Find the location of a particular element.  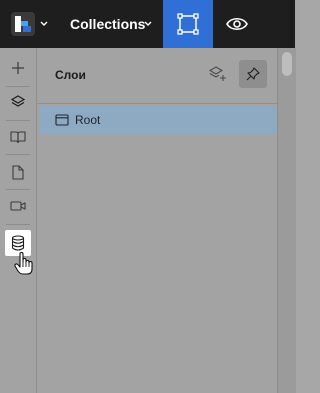

top-bar: Collections is located at coordinates (147, 24).